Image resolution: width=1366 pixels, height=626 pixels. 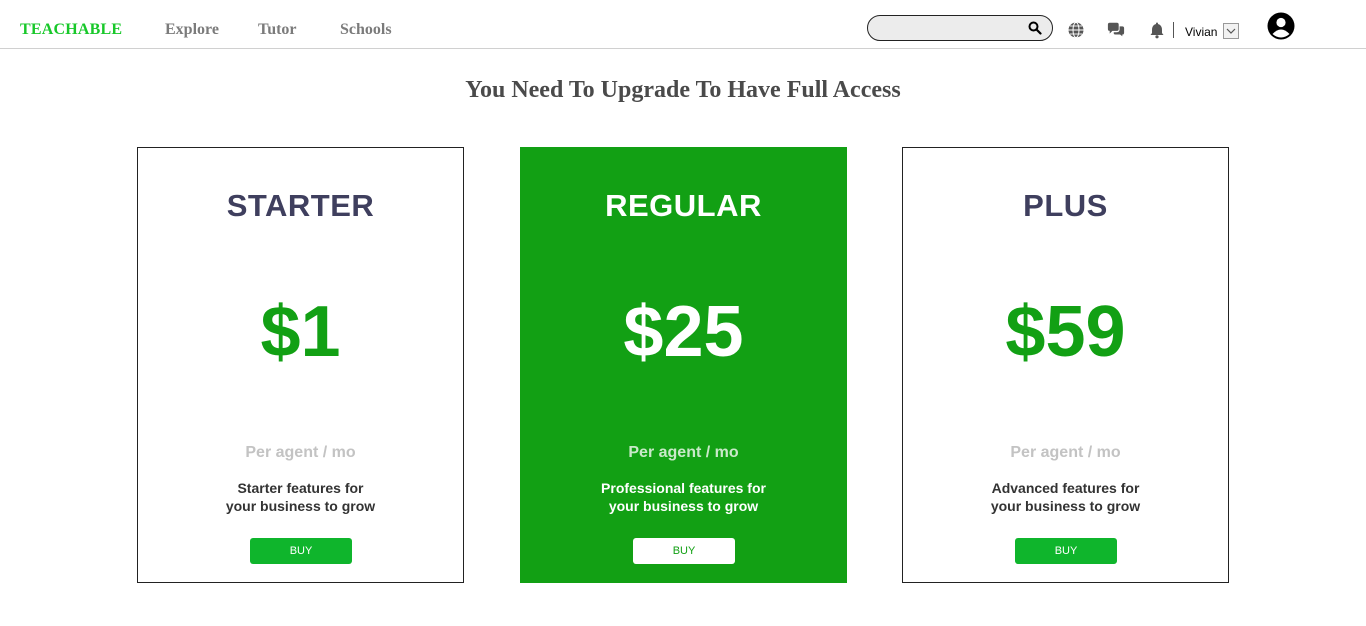 What do you see at coordinates (683, 24) in the screenshot?
I see `top-navbar: TEACHABLE Explore Tutor Schools Vivian` at bounding box center [683, 24].